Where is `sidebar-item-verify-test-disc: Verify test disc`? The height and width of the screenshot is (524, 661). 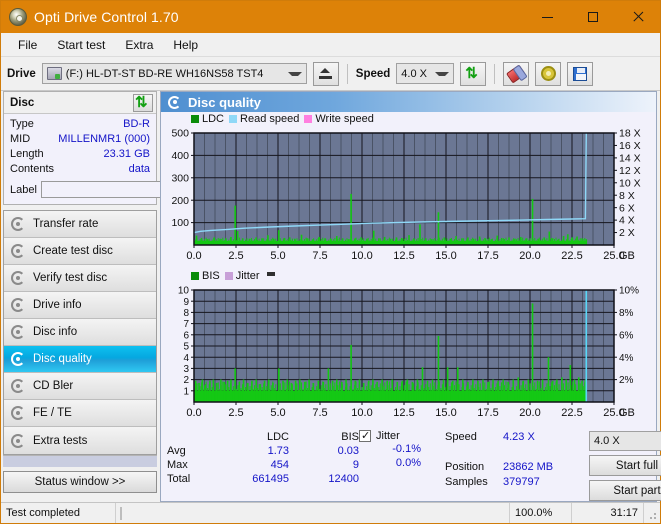
sidebar-item-verify-test-disc: Verify test disc is located at coordinates (80, 278).